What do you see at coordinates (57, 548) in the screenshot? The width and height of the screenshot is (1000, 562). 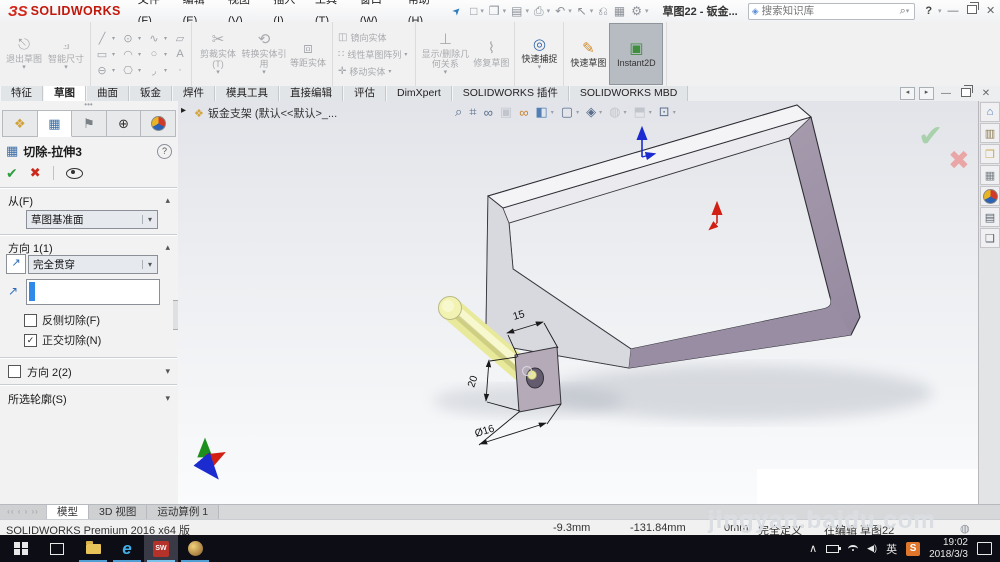 I see `task-view-button` at bounding box center [57, 548].